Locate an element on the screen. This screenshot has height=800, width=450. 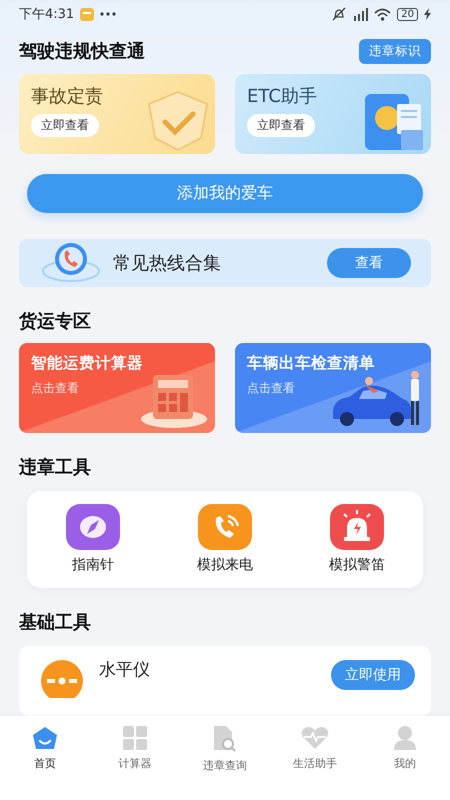
tab-item: 首页 is located at coordinates (45, 748).